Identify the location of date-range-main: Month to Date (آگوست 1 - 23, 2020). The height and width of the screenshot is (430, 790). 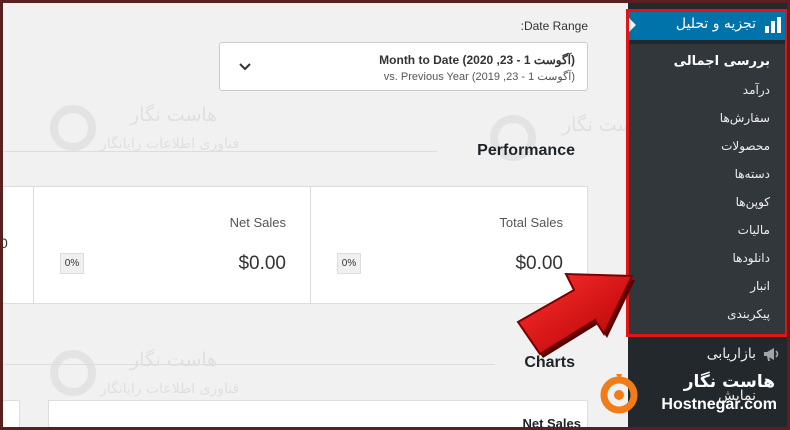
(477, 60).